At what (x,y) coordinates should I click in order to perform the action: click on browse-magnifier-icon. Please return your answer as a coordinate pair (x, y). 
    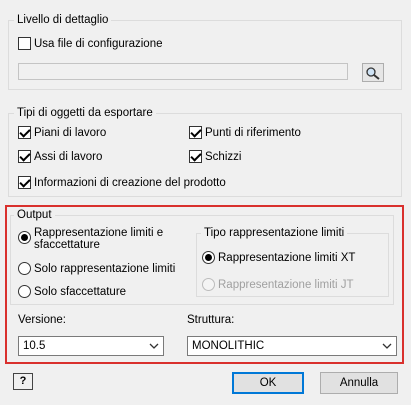
    Looking at the image, I should click on (373, 73).